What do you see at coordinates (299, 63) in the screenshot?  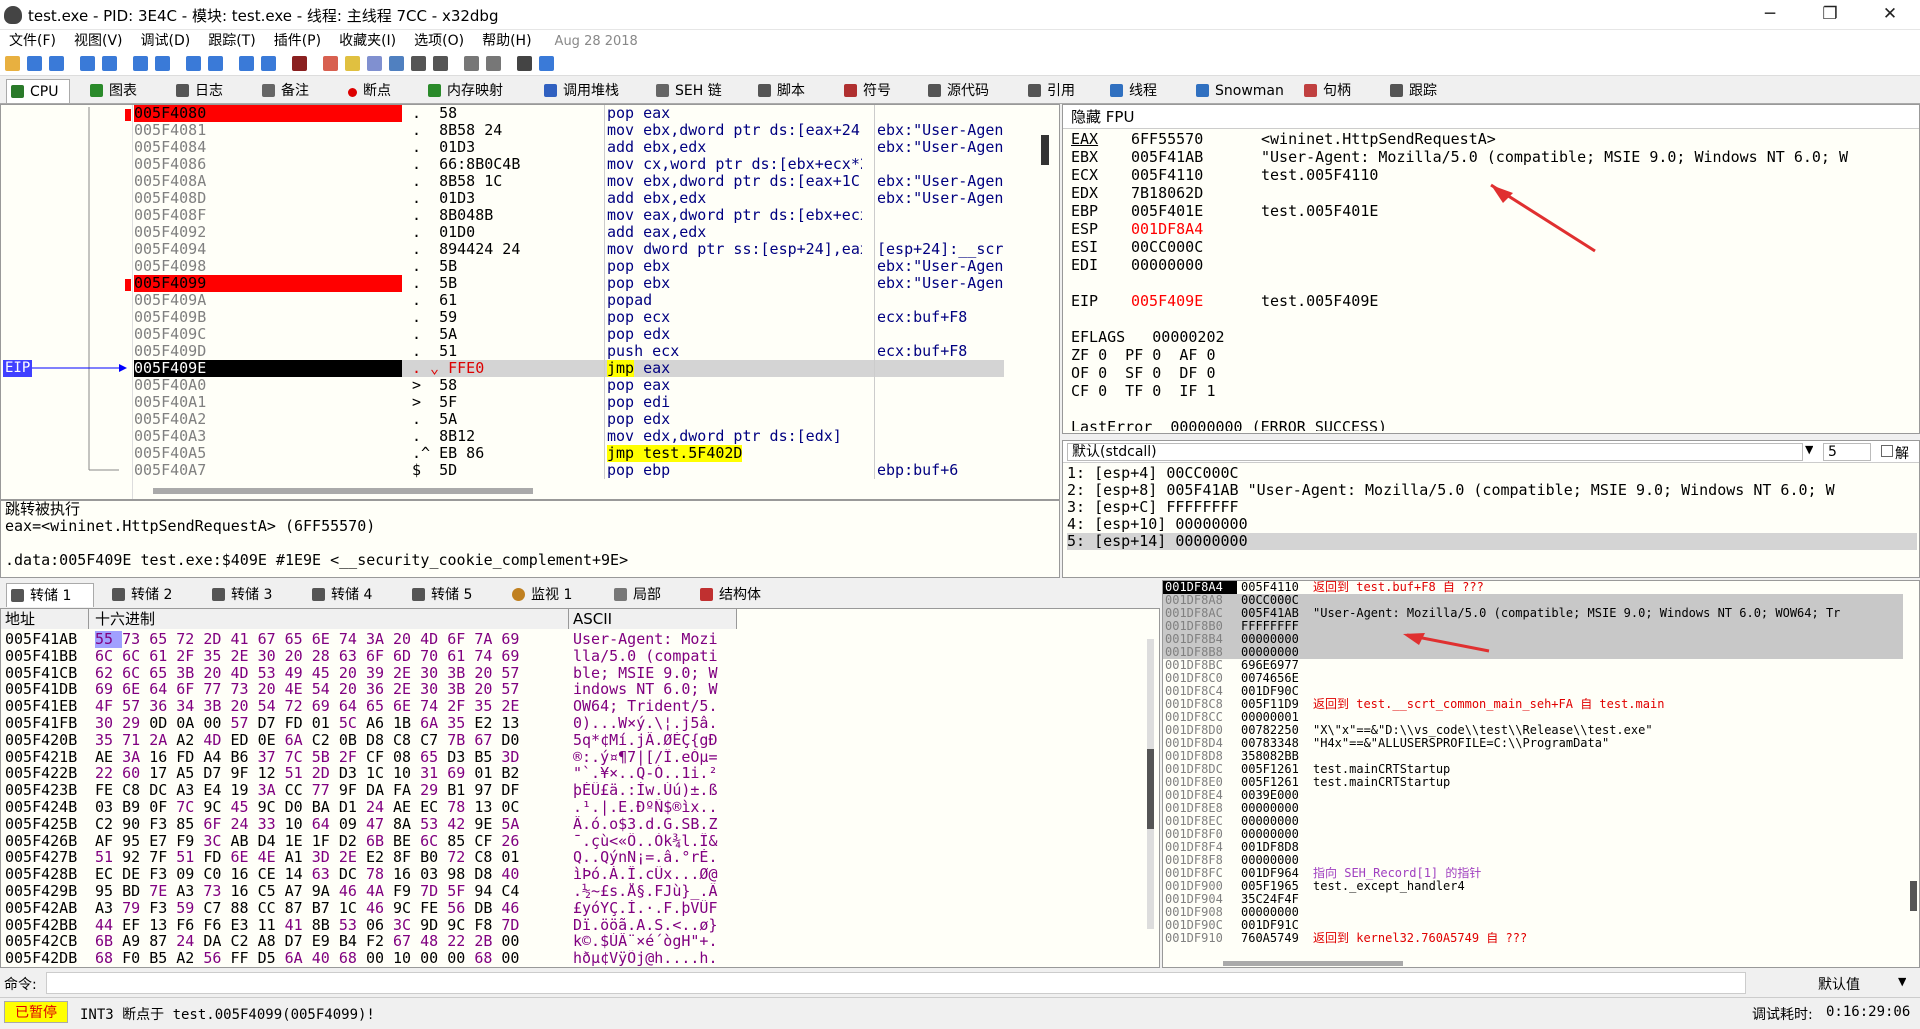 I see `scylla-icon` at bounding box center [299, 63].